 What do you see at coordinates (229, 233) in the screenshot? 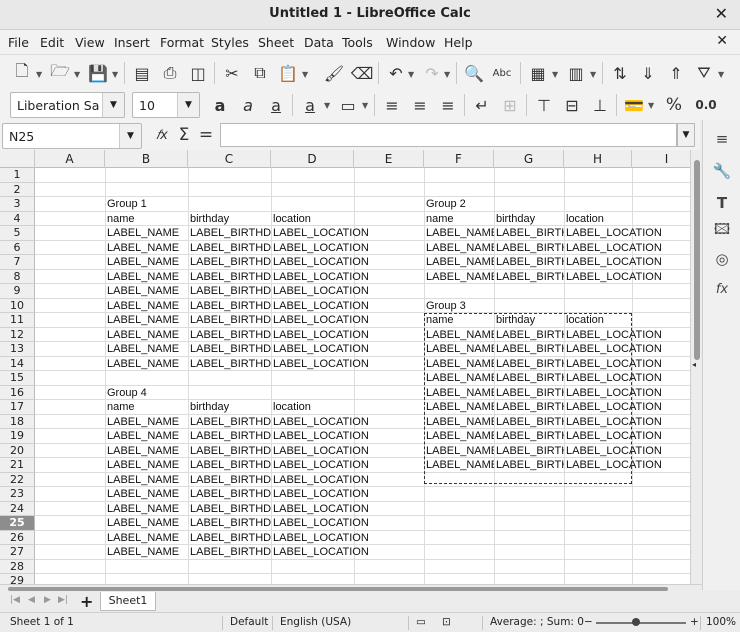
I see `cell-c5: LABEL_BIRTHDAY` at bounding box center [229, 233].